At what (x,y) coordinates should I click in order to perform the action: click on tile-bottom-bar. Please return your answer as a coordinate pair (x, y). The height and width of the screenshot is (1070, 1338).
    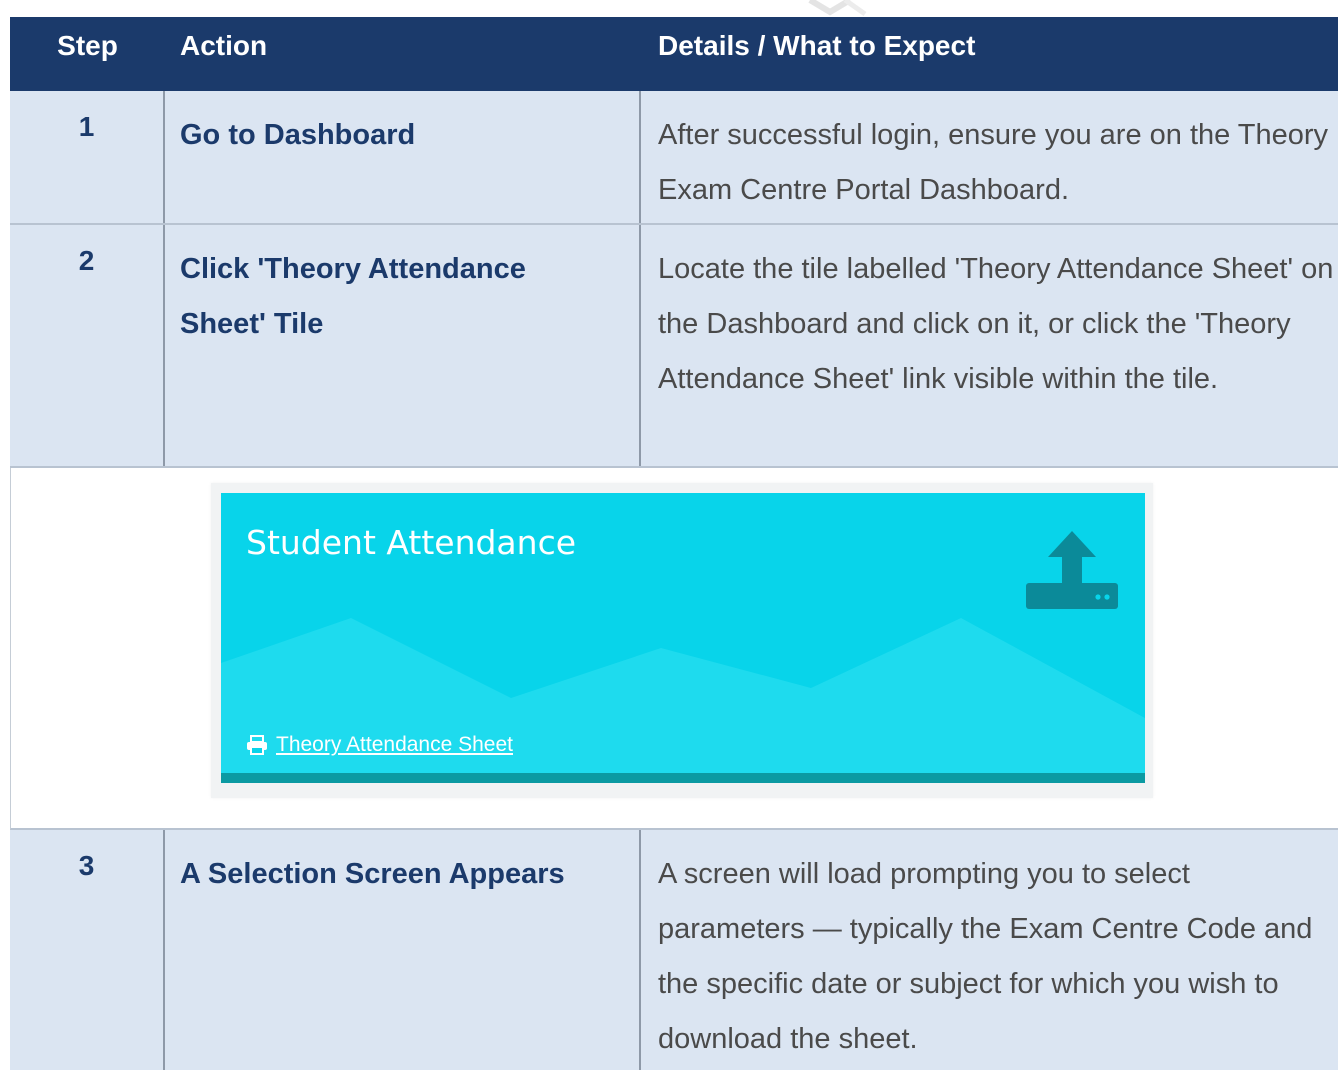
    Looking at the image, I should click on (683, 778).